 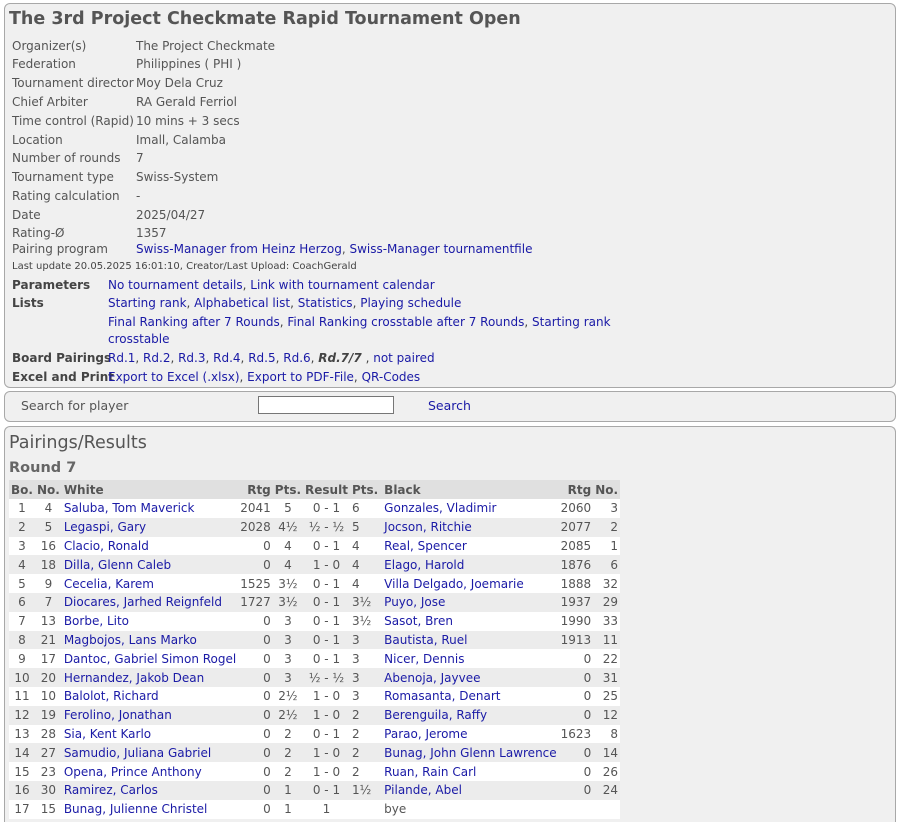 What do you see at coordinates (449, 405) in the screenshot?
I see `search-button: Search` at bounding box center [449, 405].